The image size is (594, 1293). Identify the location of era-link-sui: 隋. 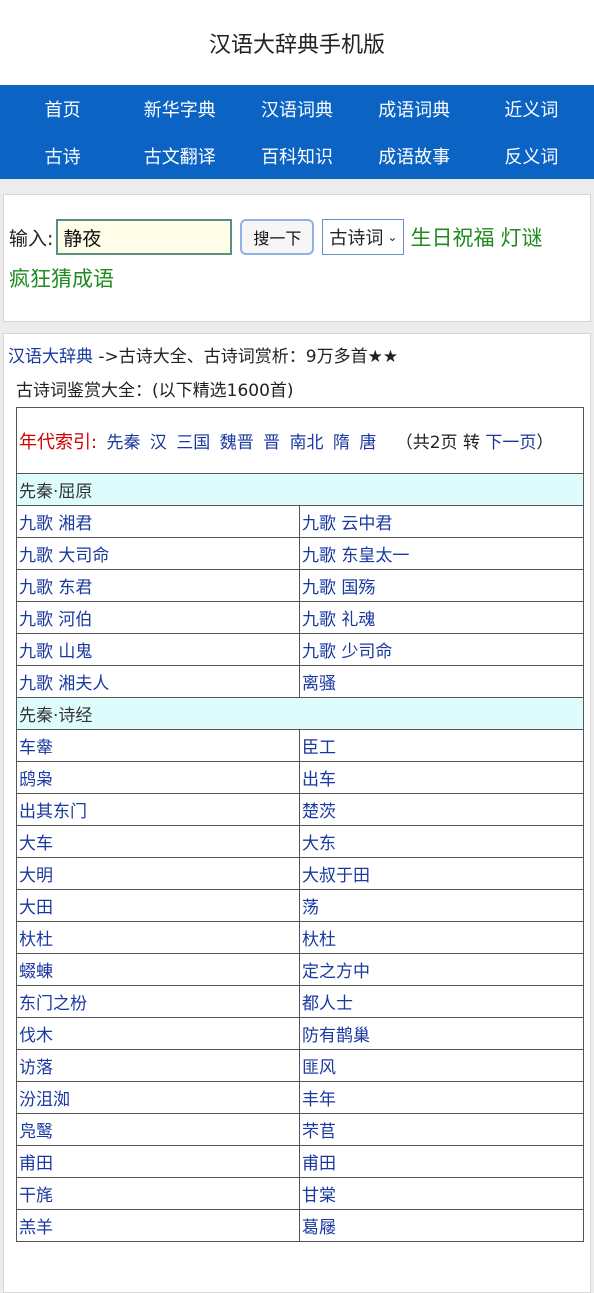
(341, 443).